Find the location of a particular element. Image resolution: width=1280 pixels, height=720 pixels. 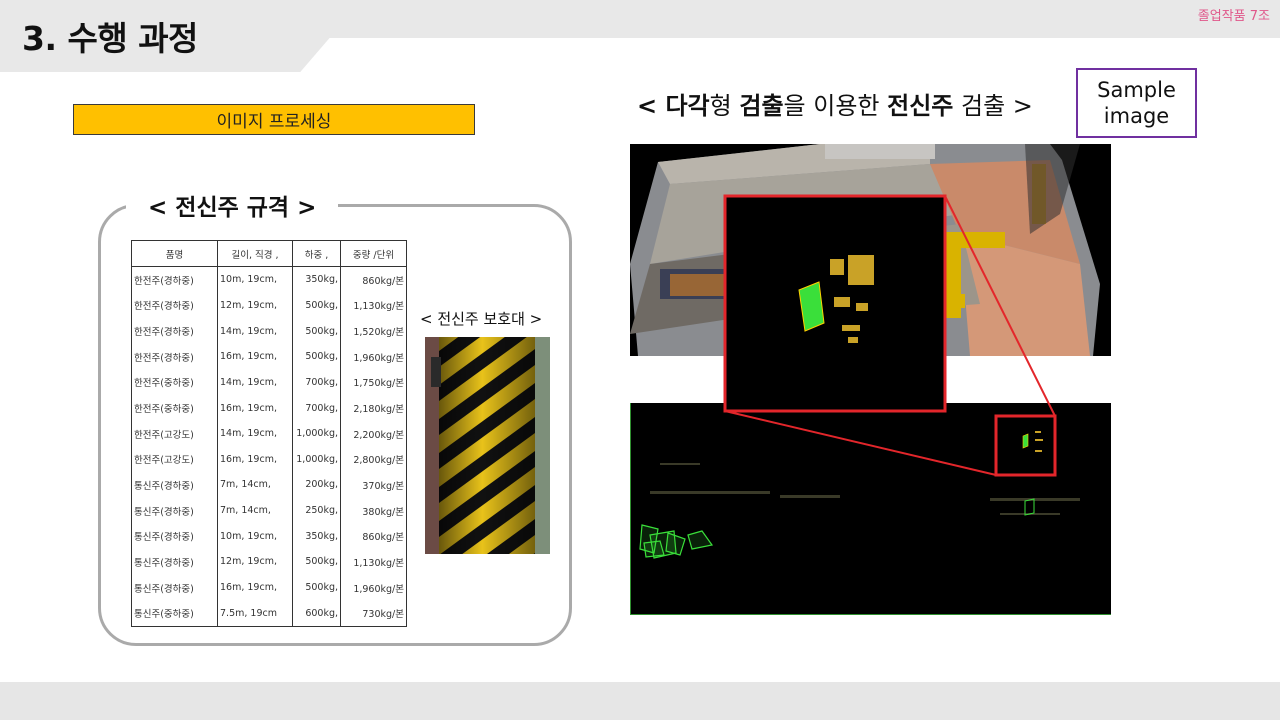

corner-tag: 졸업작품 7조 is located at coordinates (1233, 16).